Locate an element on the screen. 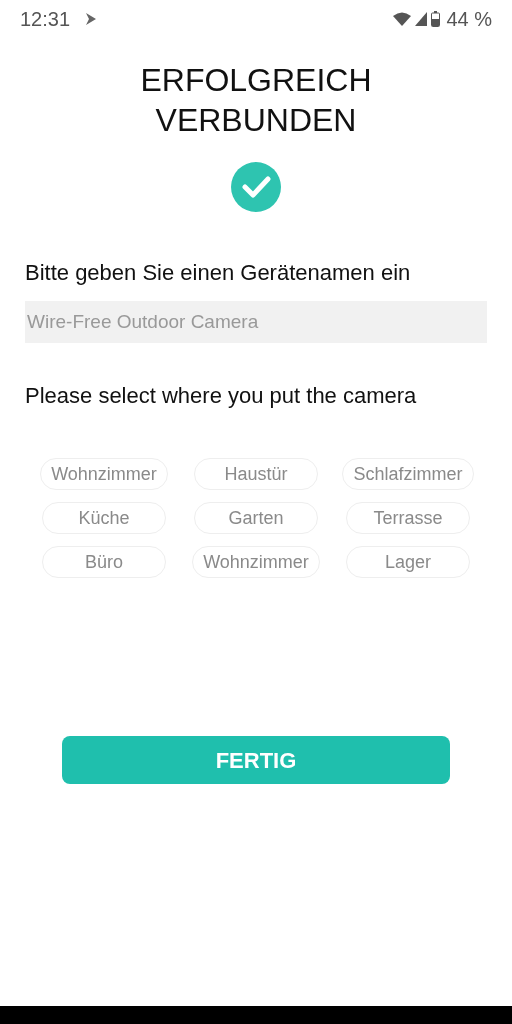  check-icon is located at coordinates (256, 187).